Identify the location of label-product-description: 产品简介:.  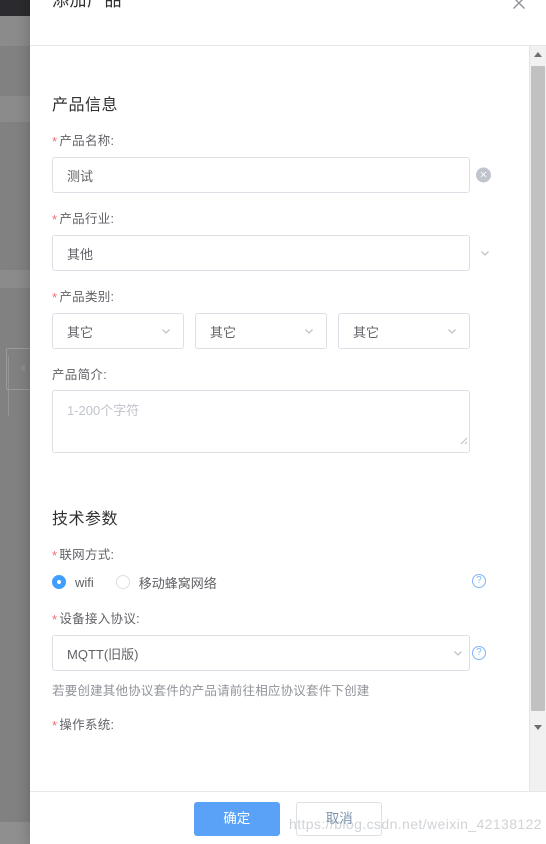
(79, 375).